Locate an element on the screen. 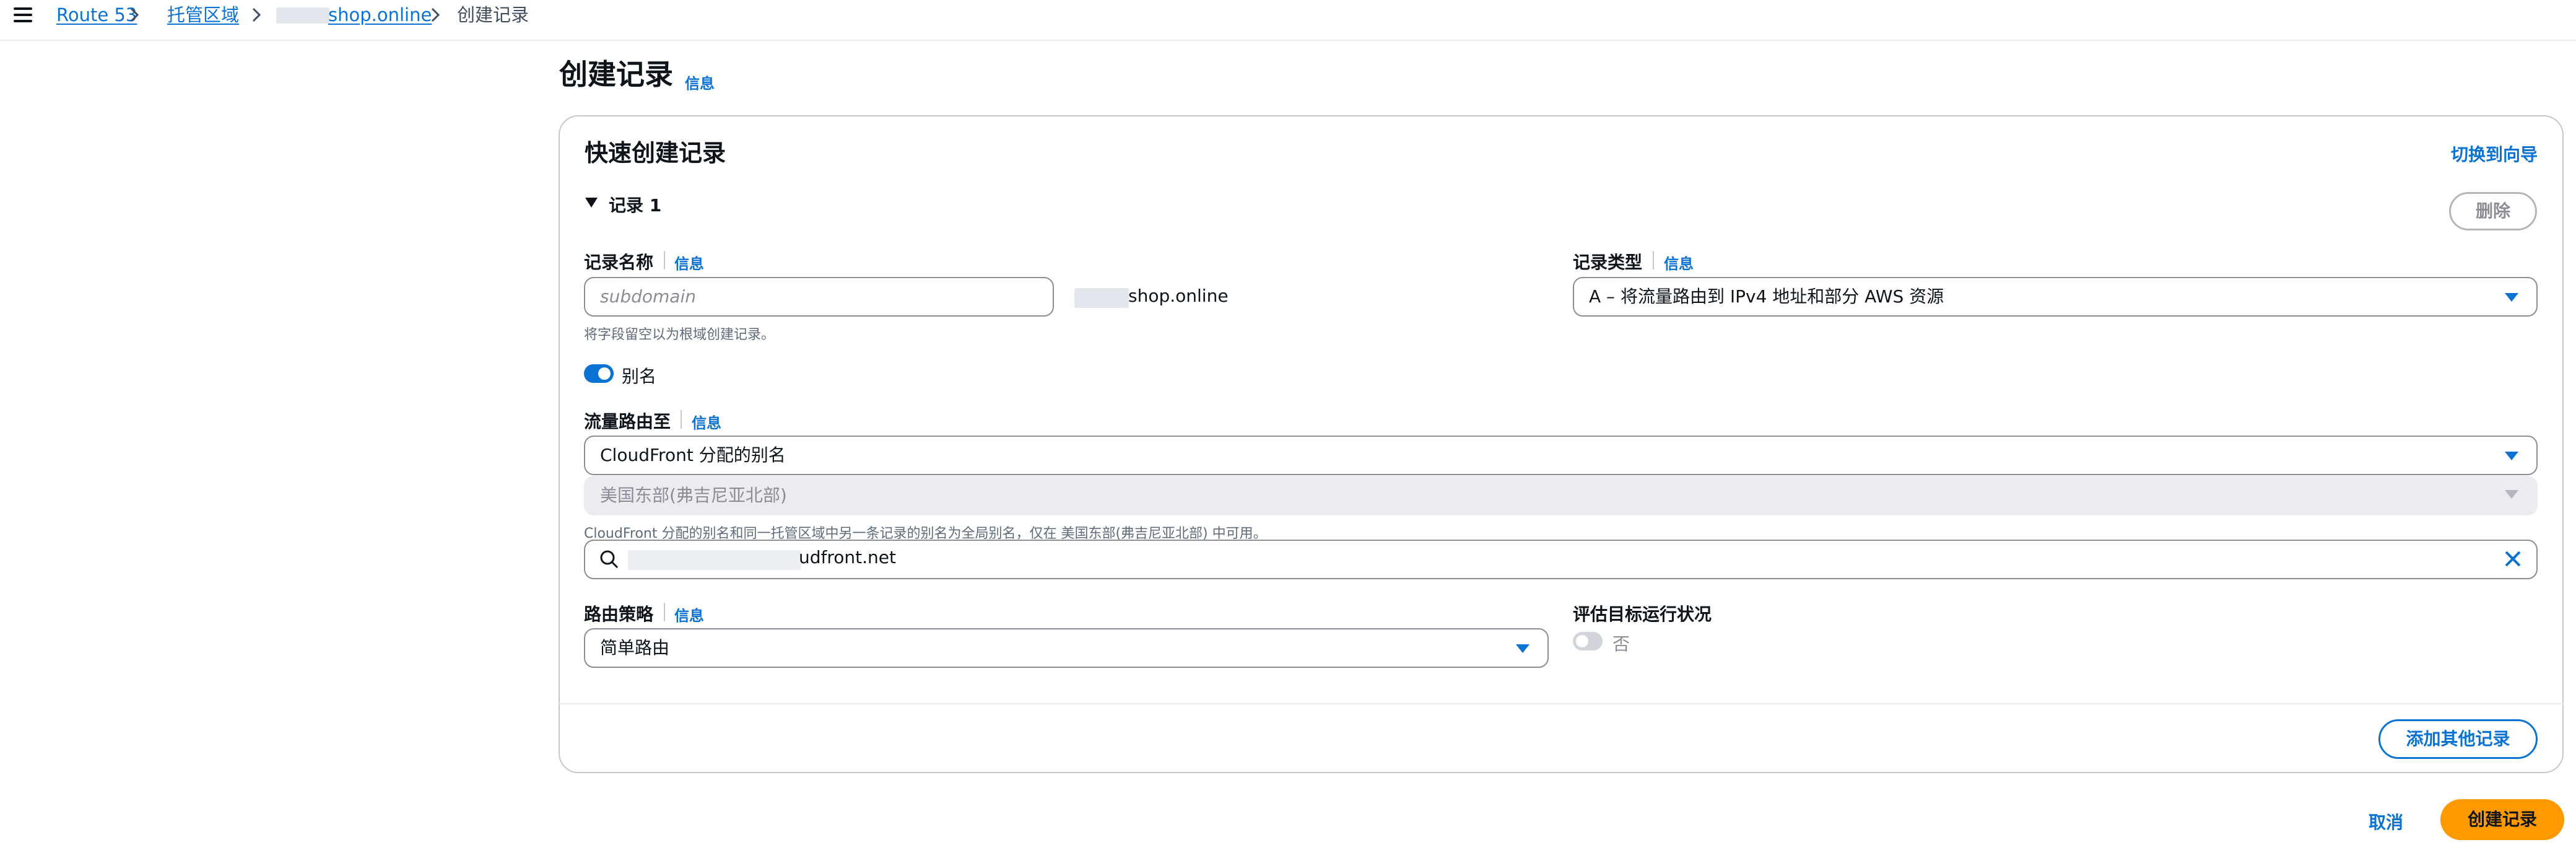 Image resolution: width=2576 pixels, height=850 pixels. cancel-button: 取消 is located at coordinates (2386, 821).